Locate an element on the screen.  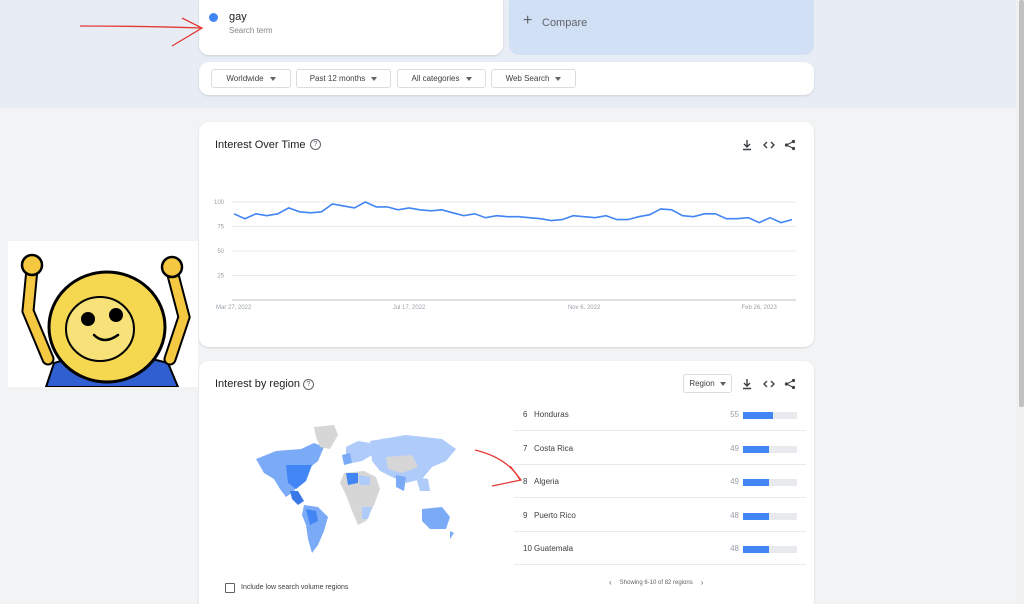
term-color-dot is located at coordinates (213, 17).